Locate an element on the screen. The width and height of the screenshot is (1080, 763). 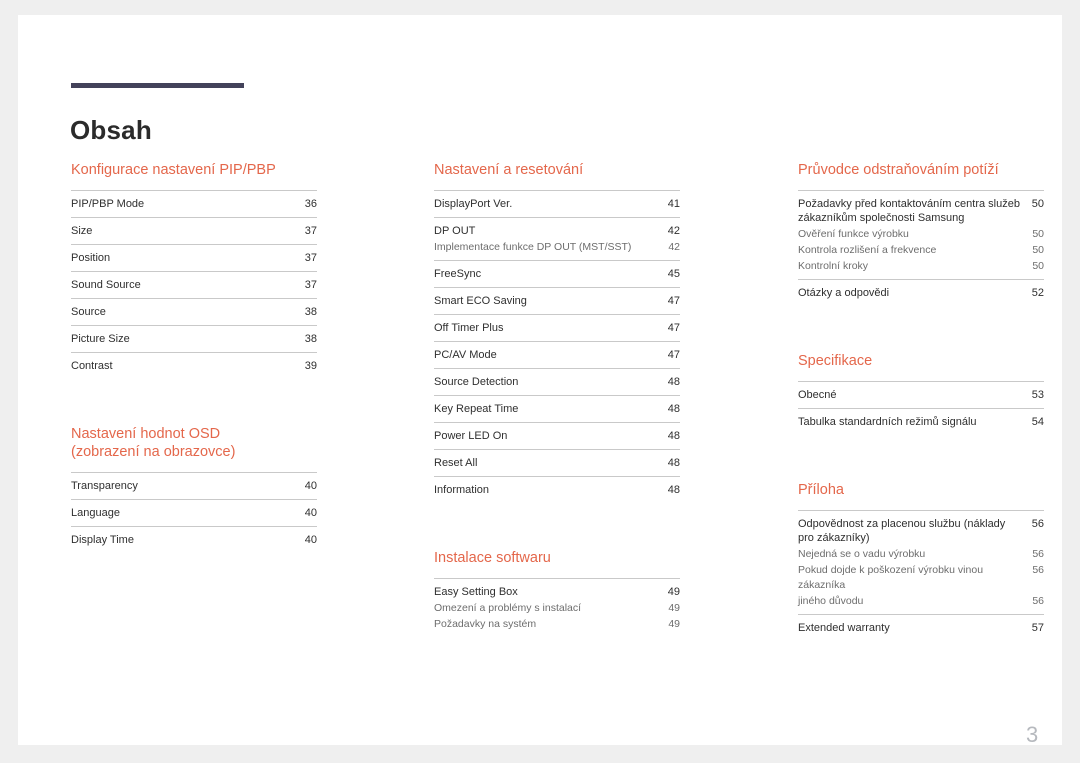
toc-entry-group: Key Repeat Time 48 is located at coordinates (557, 408).